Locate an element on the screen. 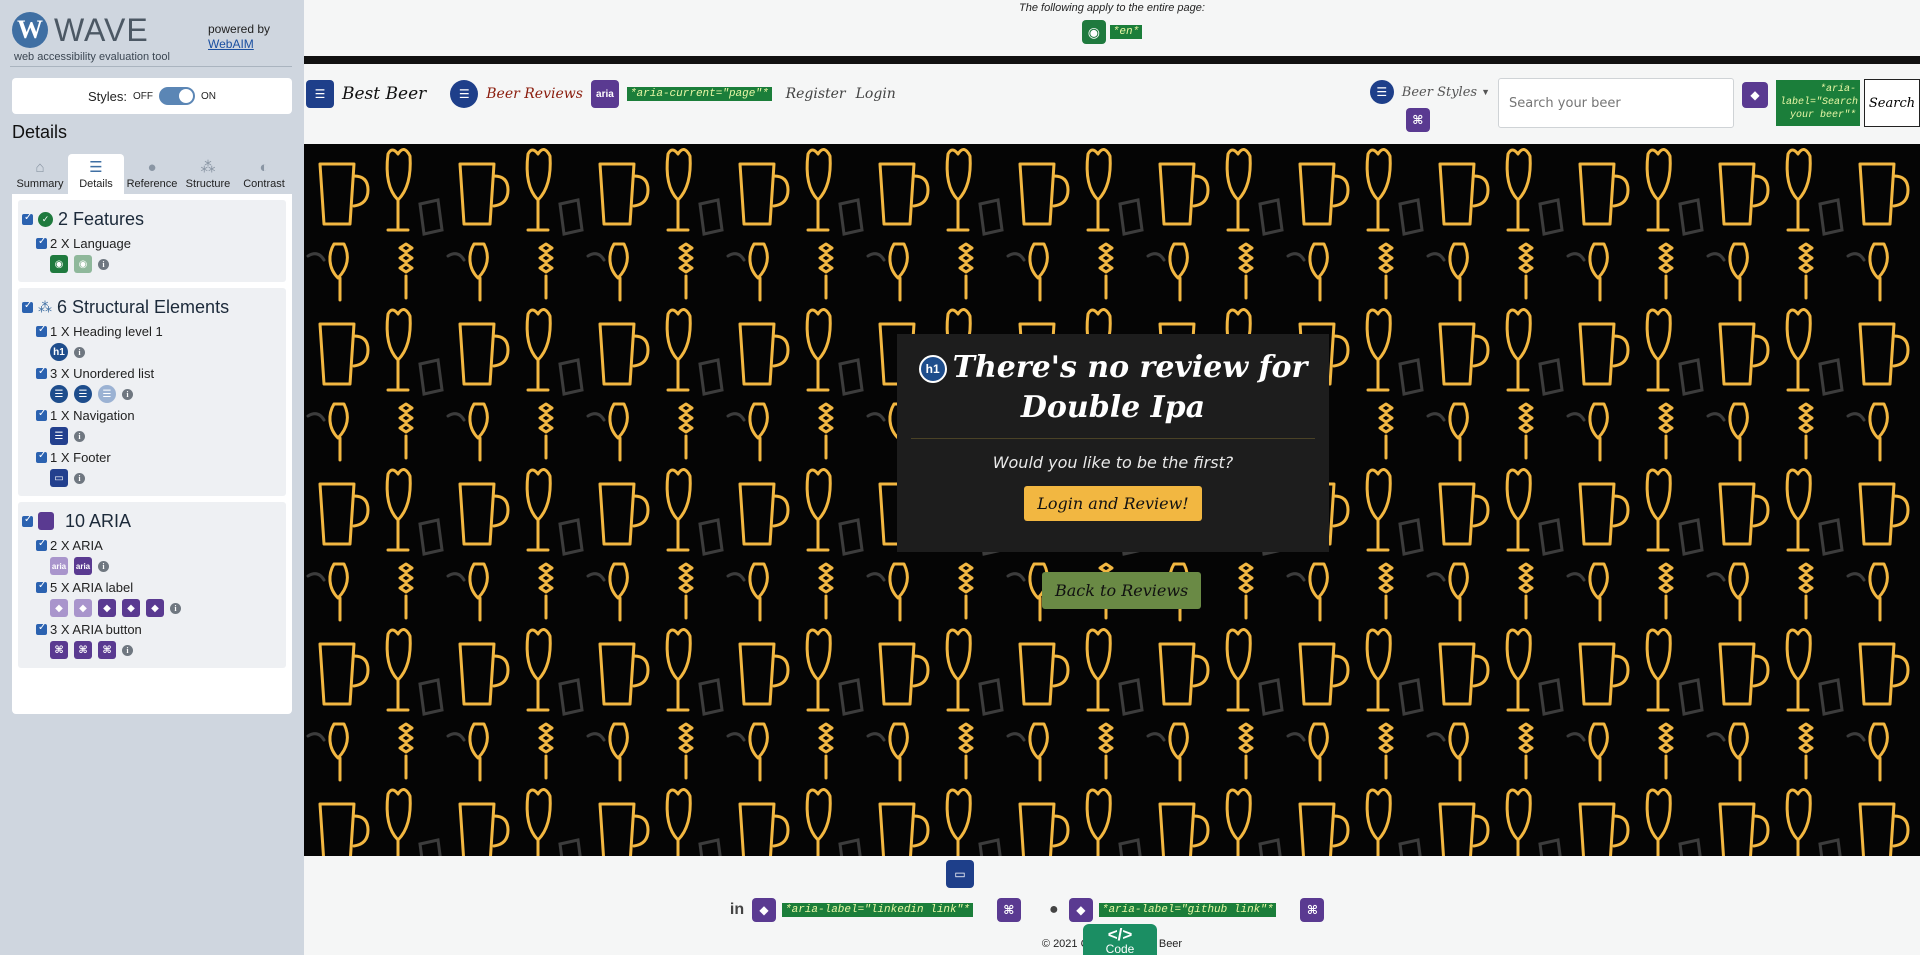 This screenshot has height=955, width=1920. item-label: 1 X Footer is located at coordinates (80, 457).